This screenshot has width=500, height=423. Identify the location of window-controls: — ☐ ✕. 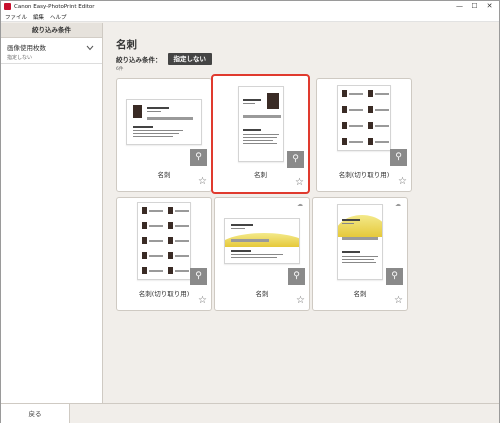
(474, 6).